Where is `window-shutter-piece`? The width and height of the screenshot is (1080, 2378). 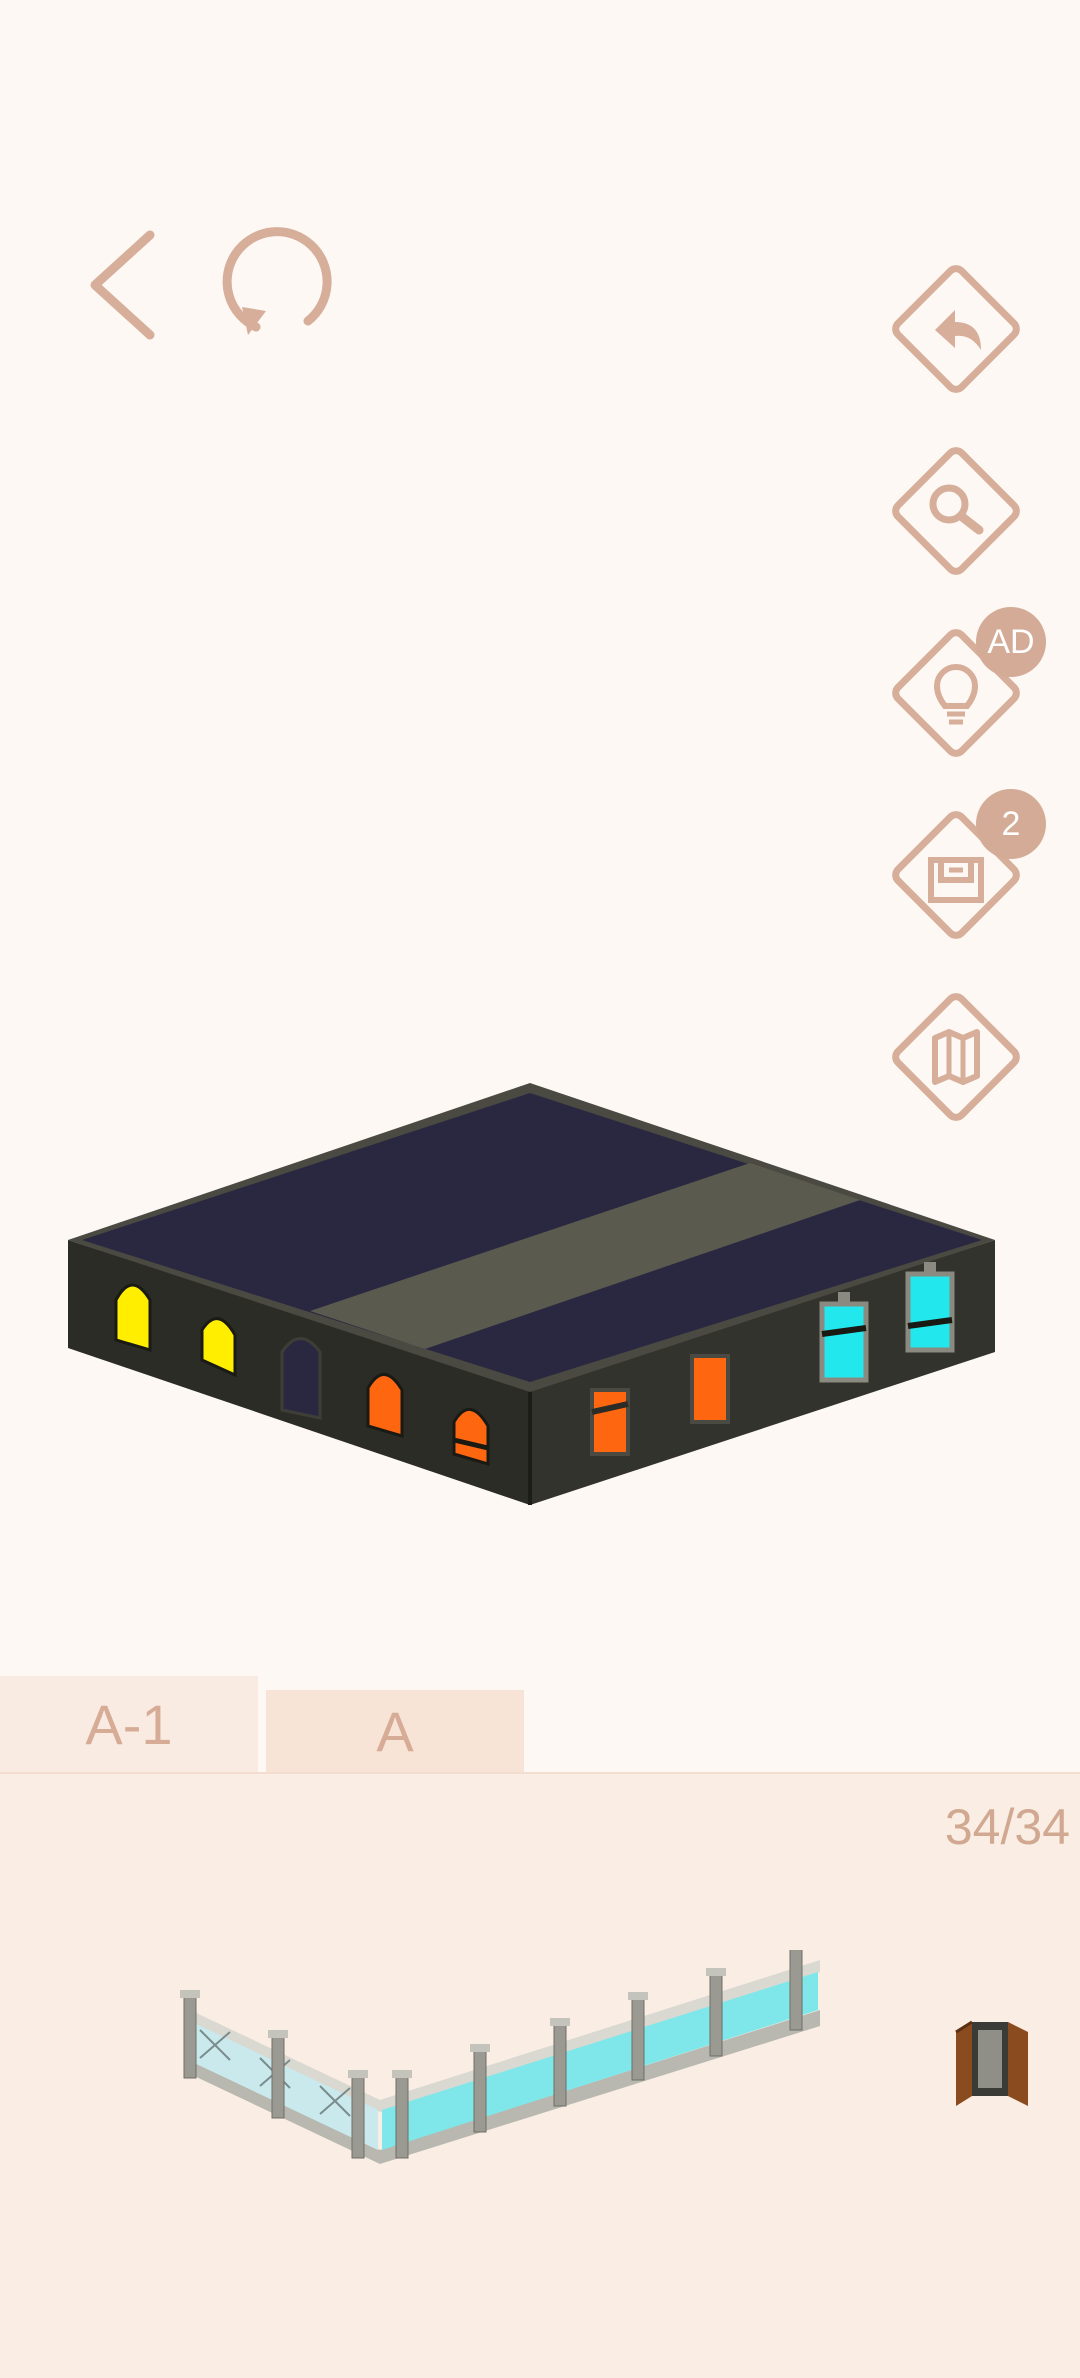
window-shutter-piece is located at coordinates (992, 2063).